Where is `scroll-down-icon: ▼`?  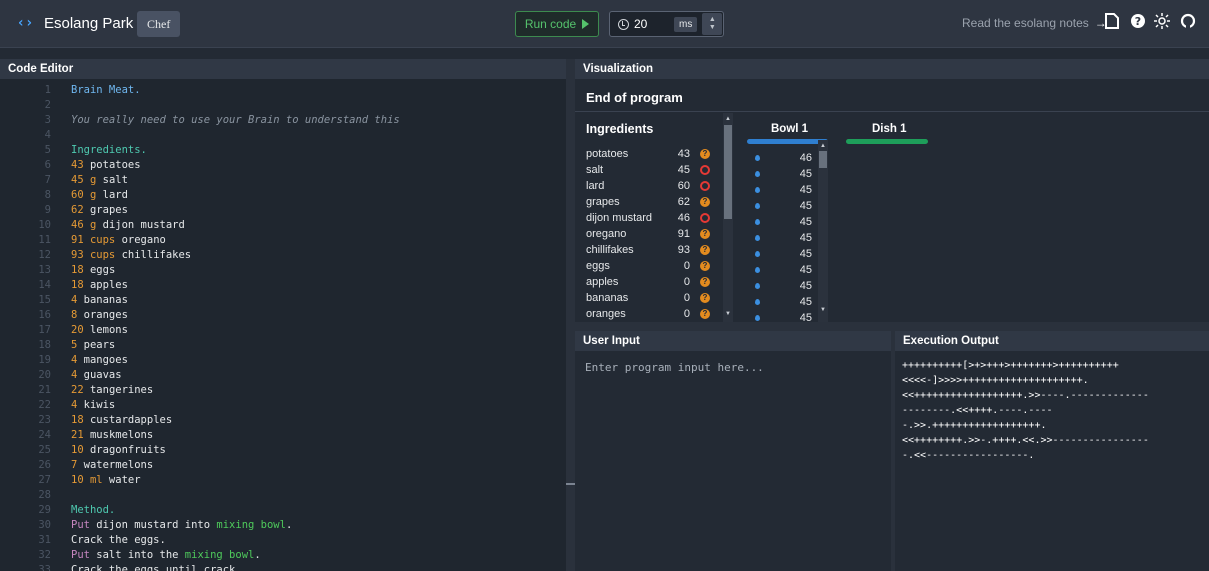
scroll-down-icon: ▼ is located at coordinates (823, 310).